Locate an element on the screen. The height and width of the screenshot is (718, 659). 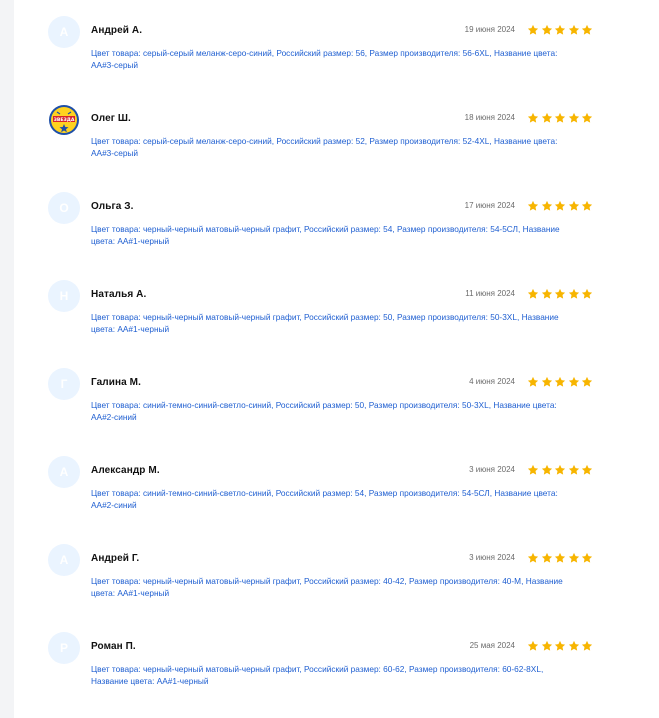
avatar: Р is located at coordinates (64, 648).